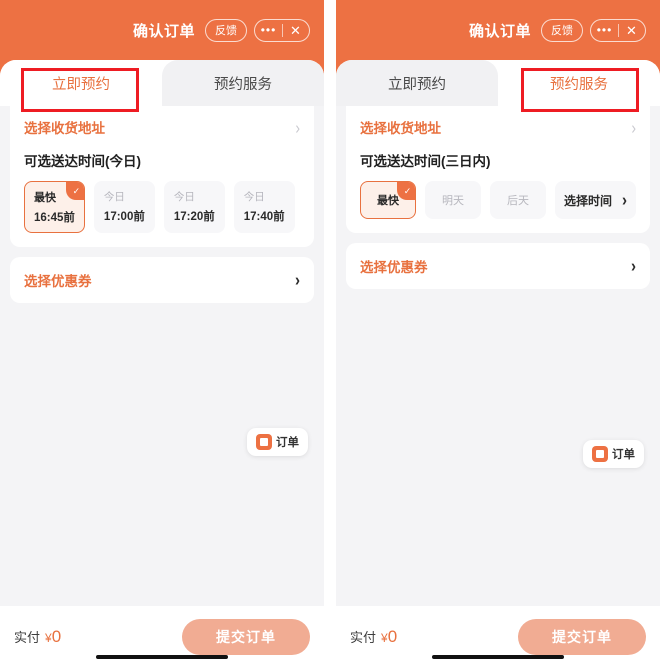 This screenshot has height=668, width=660. Describe the element at coordinates (264, 217) in the screenshot. I see `chip-line2: 17:40前` at that location.